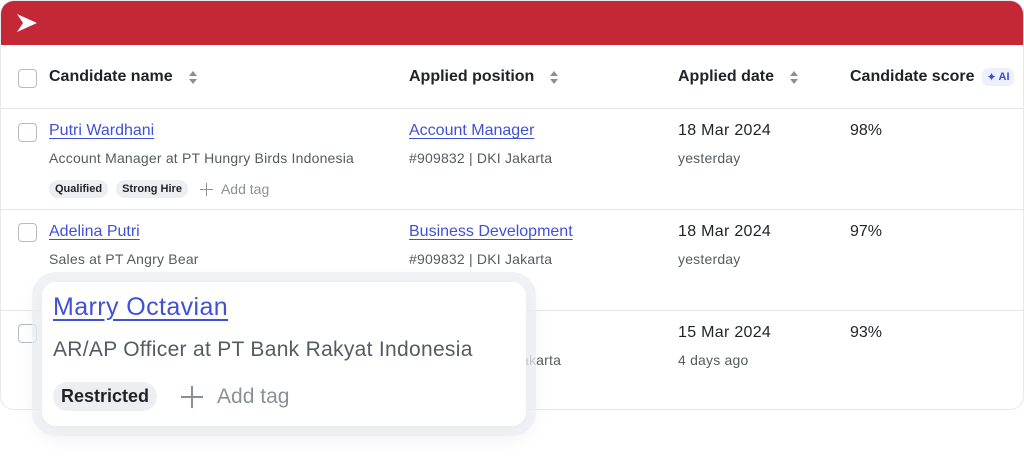 The width and height of the screenshot is (1024, 457). Describe the element at coordinates (491, 232) in the screenshot. I see `position-link: Business Development` at that location.